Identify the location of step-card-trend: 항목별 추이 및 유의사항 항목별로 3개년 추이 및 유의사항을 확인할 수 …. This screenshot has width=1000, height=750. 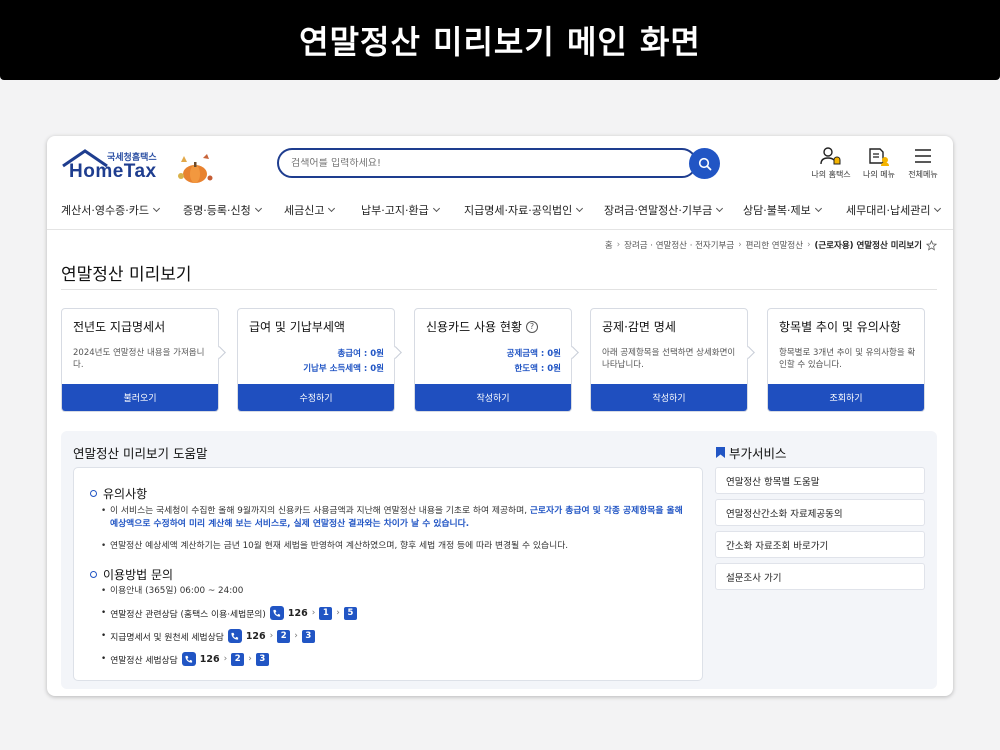
(846, 360).